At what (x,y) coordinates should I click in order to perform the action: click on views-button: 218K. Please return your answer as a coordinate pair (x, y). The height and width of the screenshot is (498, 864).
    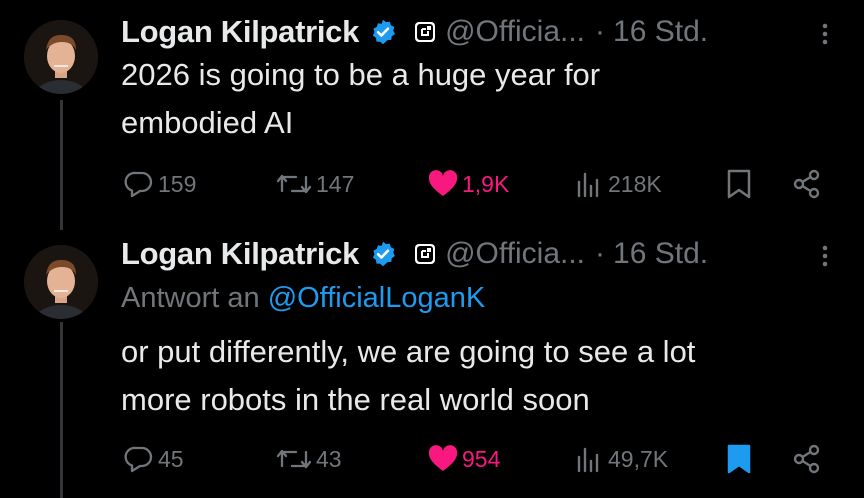
    Looking at the image, I should click on (619, 184).